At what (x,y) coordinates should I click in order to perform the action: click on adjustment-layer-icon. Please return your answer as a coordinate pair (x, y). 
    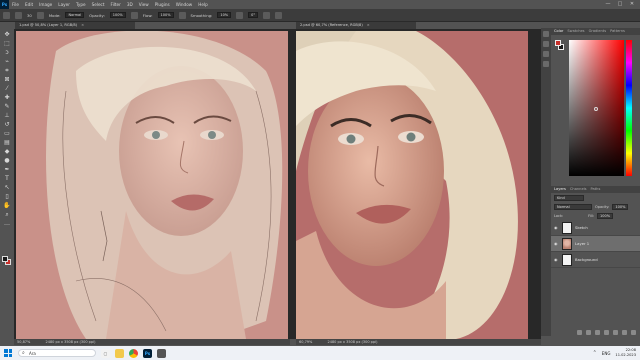
    Looking at the image, I should click on (606, 332).